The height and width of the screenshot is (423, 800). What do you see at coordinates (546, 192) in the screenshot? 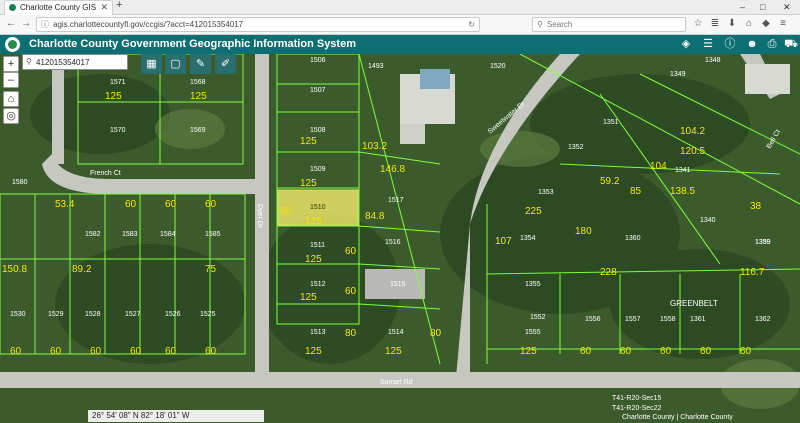
I see `parcel-id: 1353` at bounding box center [546, 192].